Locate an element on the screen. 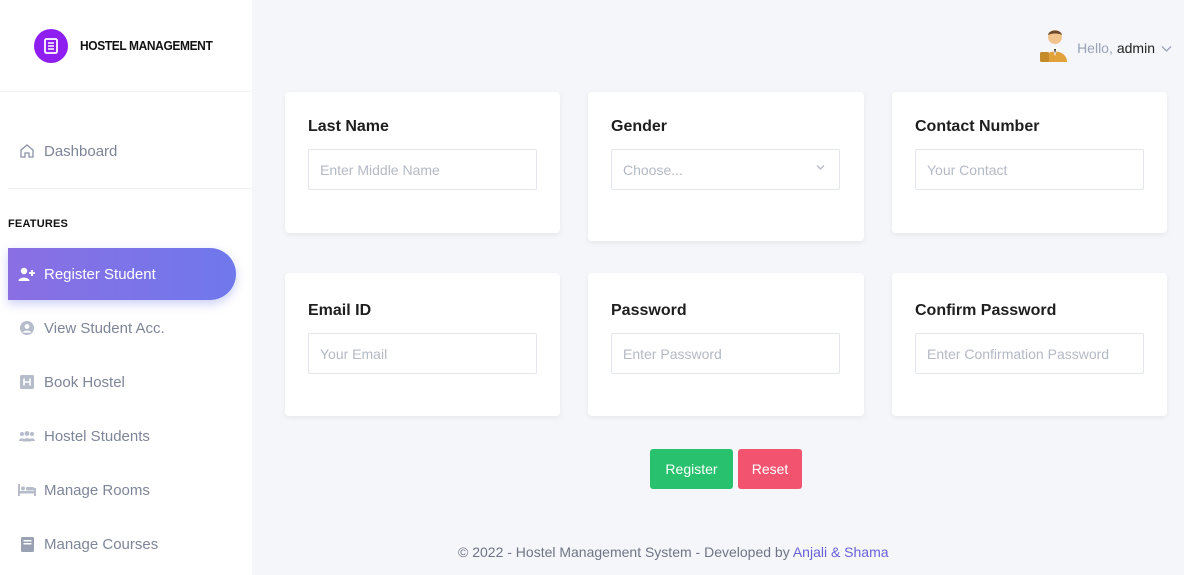 This screenshot has width=1184, height=575. field-label: Last Name is located at coordinates (348, 126).